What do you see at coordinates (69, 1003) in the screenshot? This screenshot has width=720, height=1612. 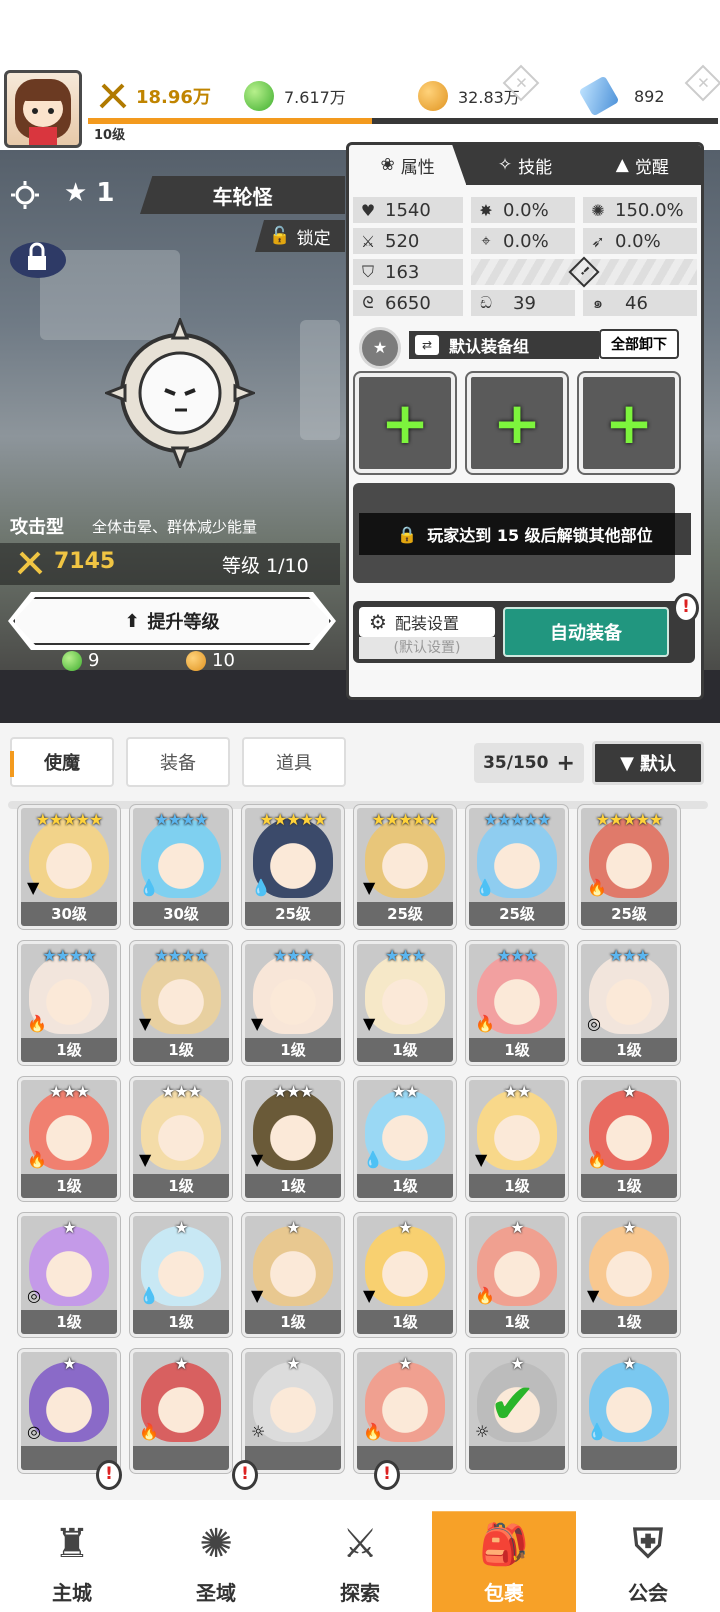 I see `familiar-card: ★★★★ 🔥 1级` at bounding box center [69, 1003].